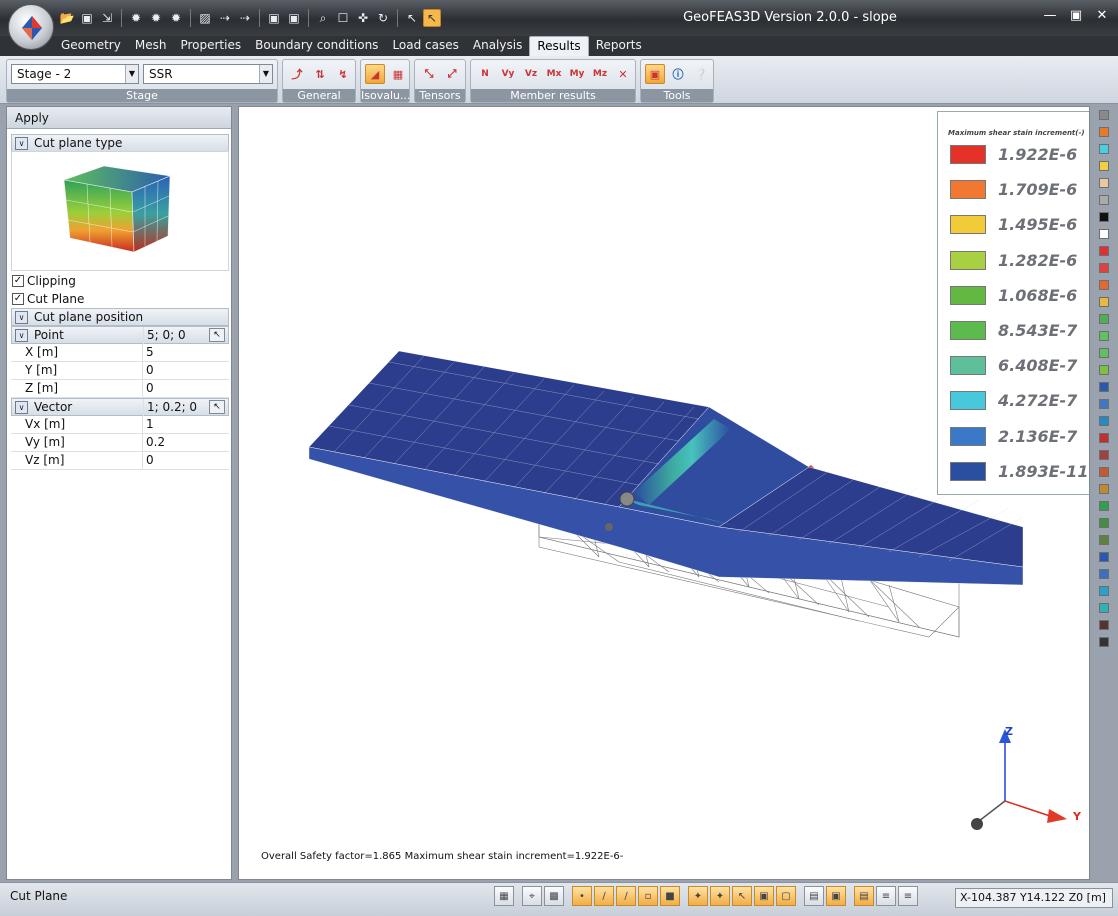  What do you see at coordinates (210, 46) in the screenshot?
I see `menu-tab-properties: Properties` at bounding box center [210, 46].